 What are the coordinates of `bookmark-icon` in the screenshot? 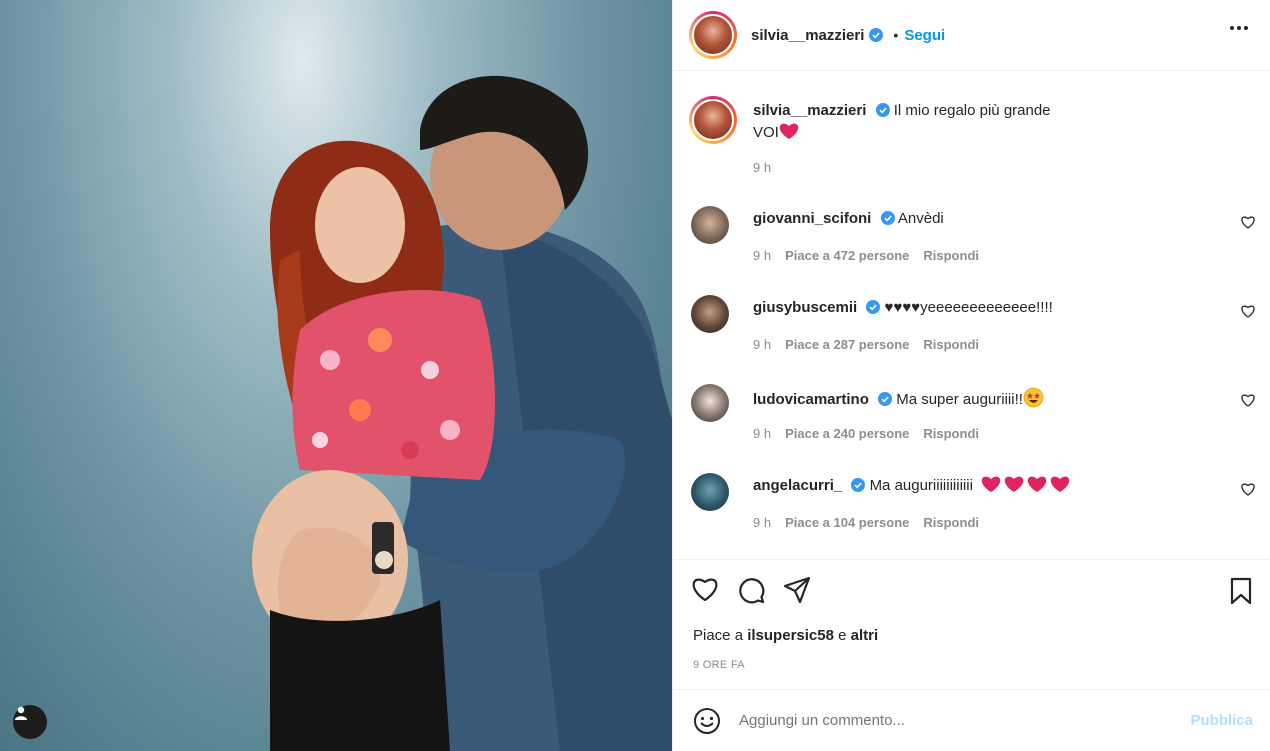 It's located at (1241, 591).